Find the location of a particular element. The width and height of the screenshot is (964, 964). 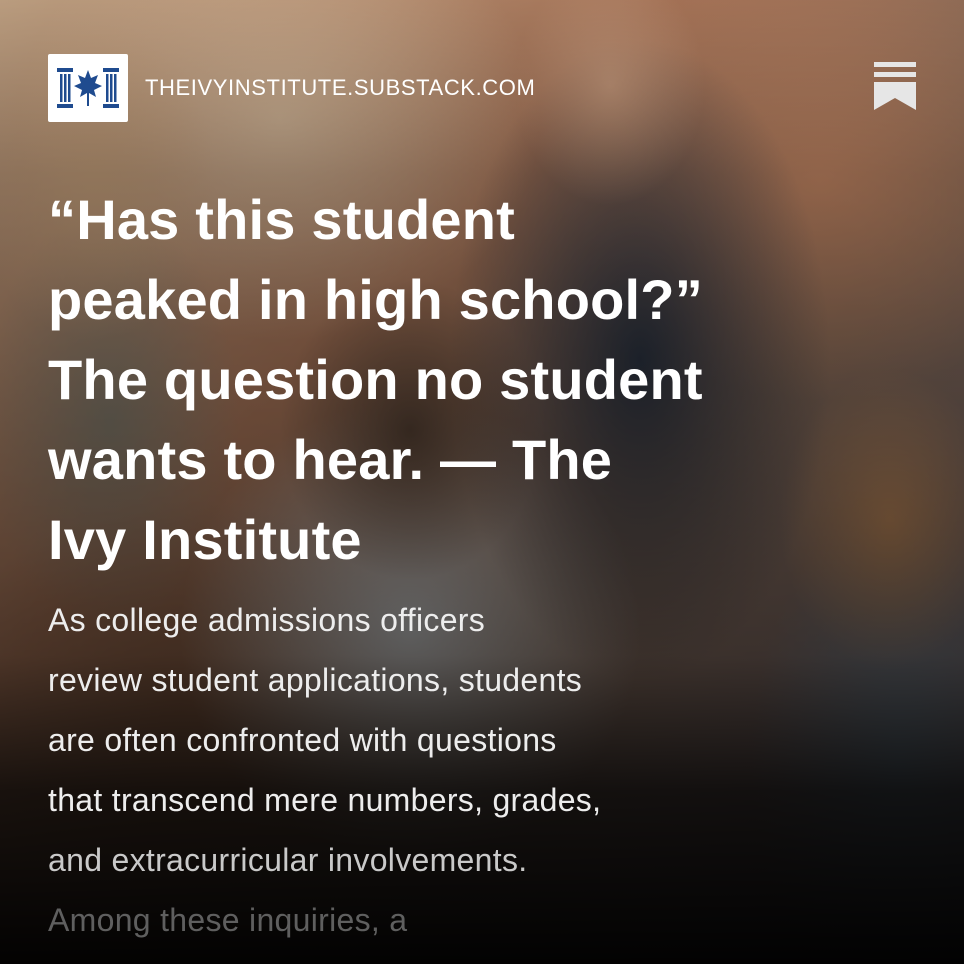

post-excerpt-line: that transcend mere numbers, grades, is located at coordinates (325, 800).